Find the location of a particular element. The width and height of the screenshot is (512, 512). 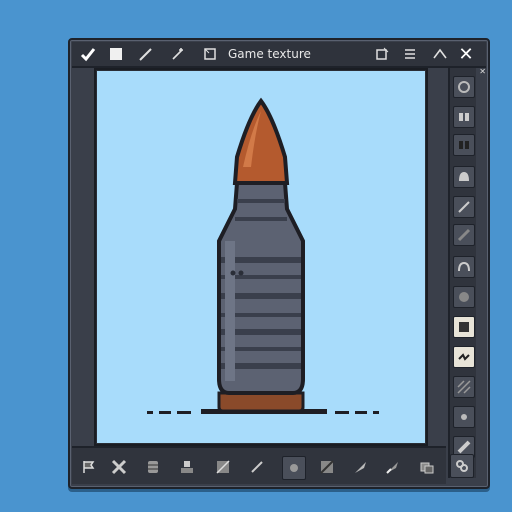

square-slash-icon is located at coordinates (223, 467).